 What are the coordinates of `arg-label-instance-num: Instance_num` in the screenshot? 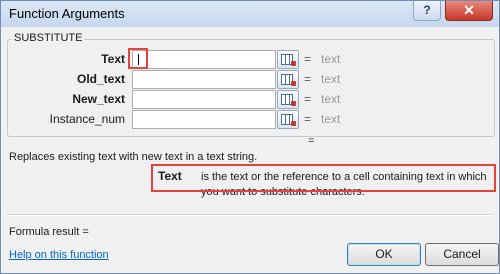 It's located at (87, 119).